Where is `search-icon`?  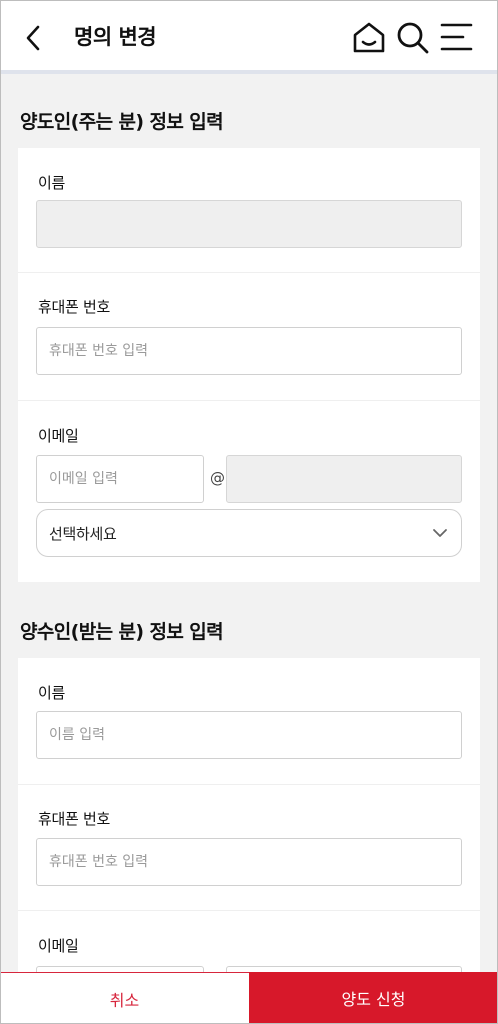
search-icon is located at coordinates (413, 37).